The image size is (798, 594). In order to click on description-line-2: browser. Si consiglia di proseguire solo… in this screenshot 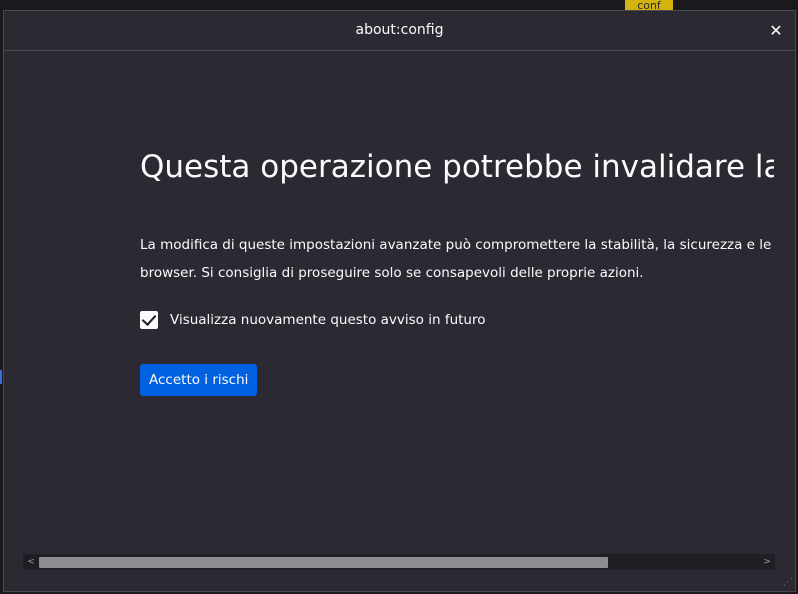, I will do `click(392, 273)`.